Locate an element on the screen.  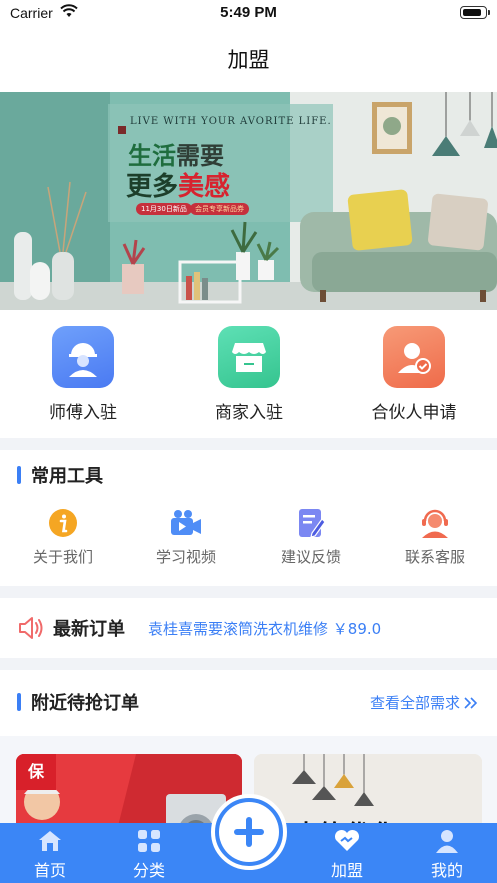
tools-title: 常用工具 is located at coordinates (67, 476).